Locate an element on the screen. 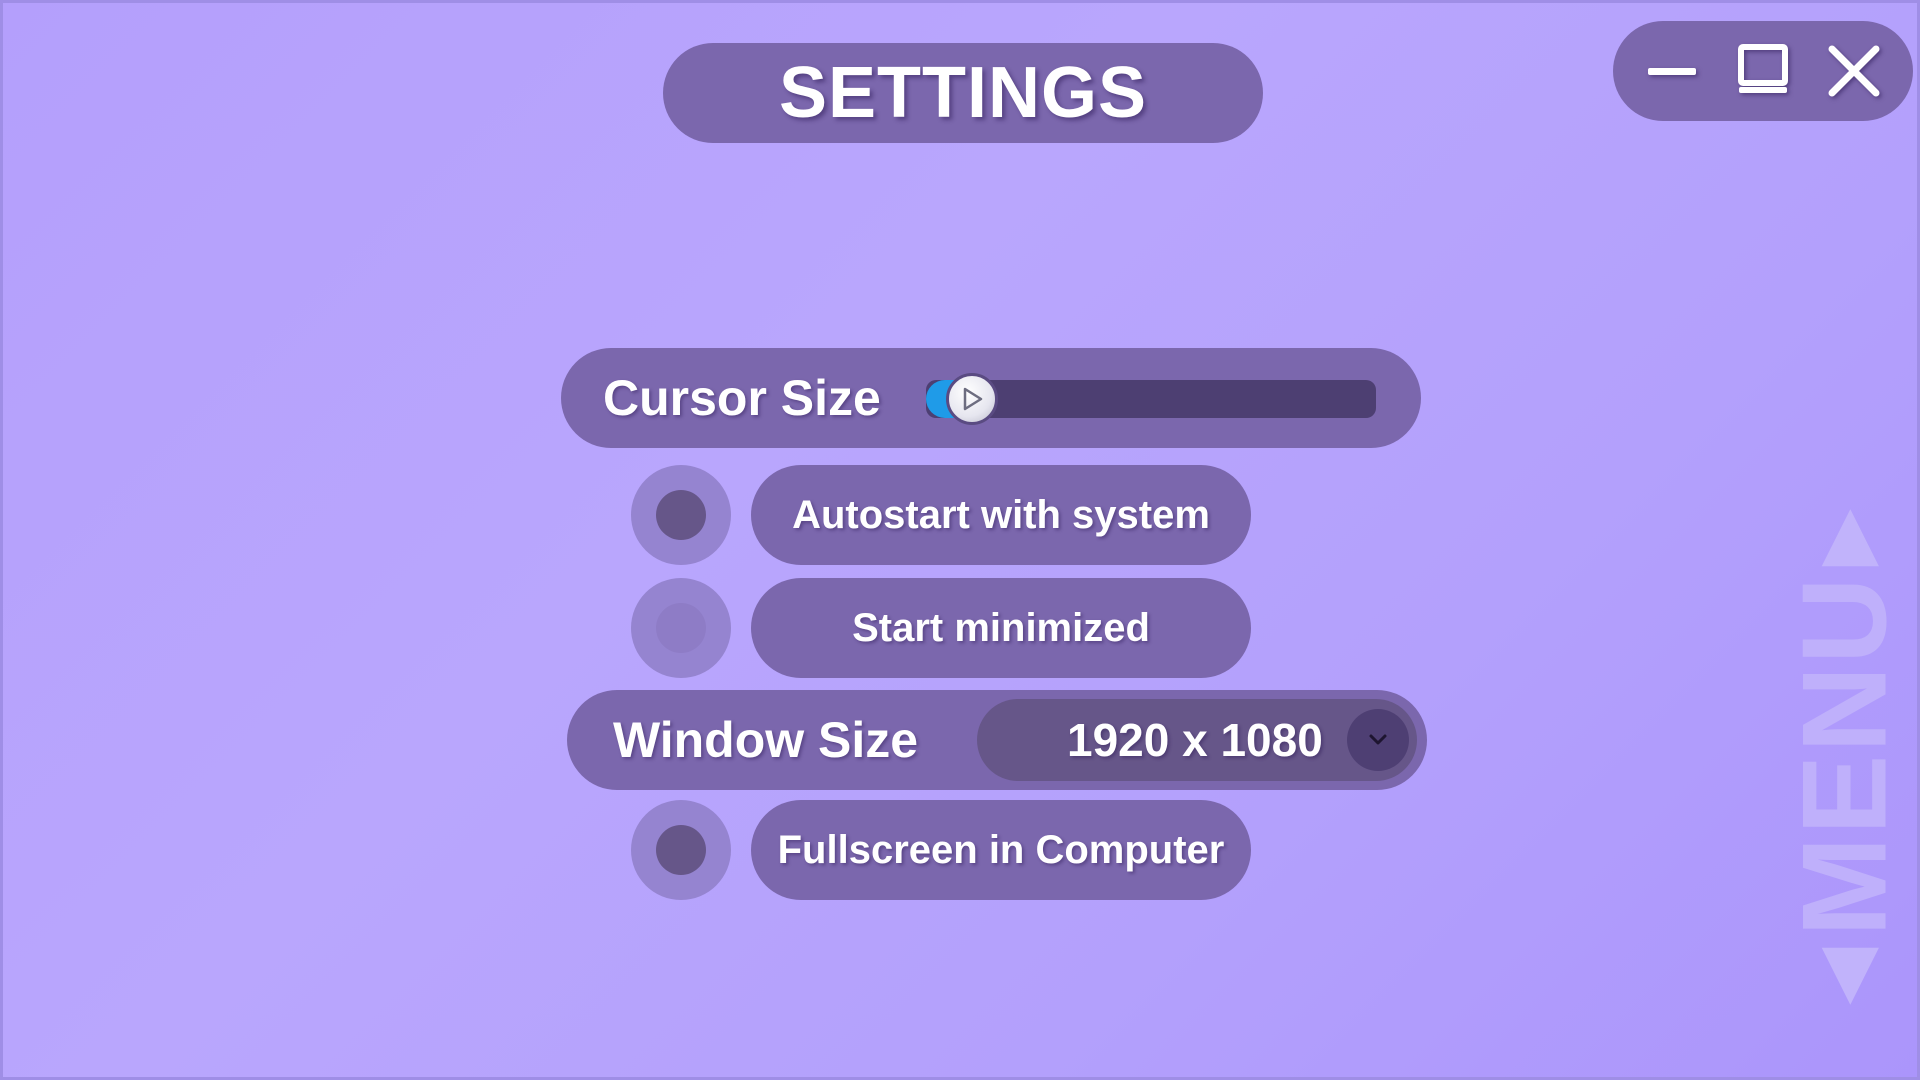 The width and height of the screenshot is (1920, 1080). minimize-button is located at coordinates (1672, 71).